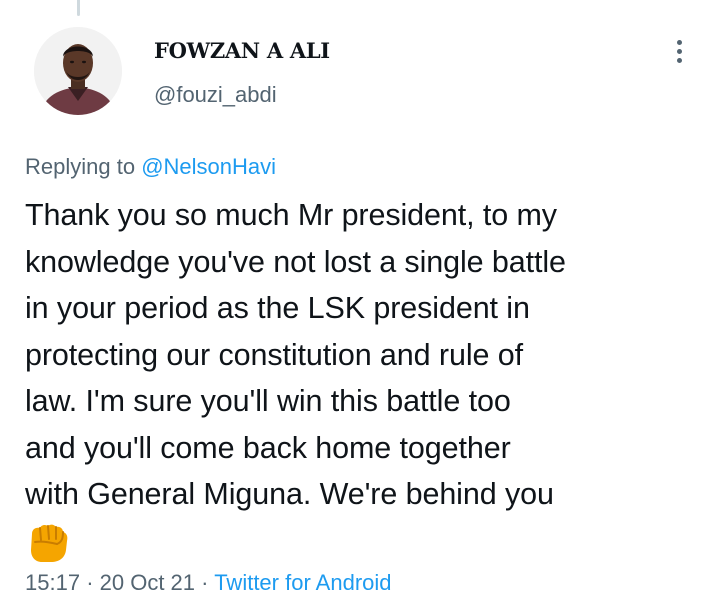  I want to click on tweet-text-line: law. I'm sure you'll win this battle too, so click(268, 401).